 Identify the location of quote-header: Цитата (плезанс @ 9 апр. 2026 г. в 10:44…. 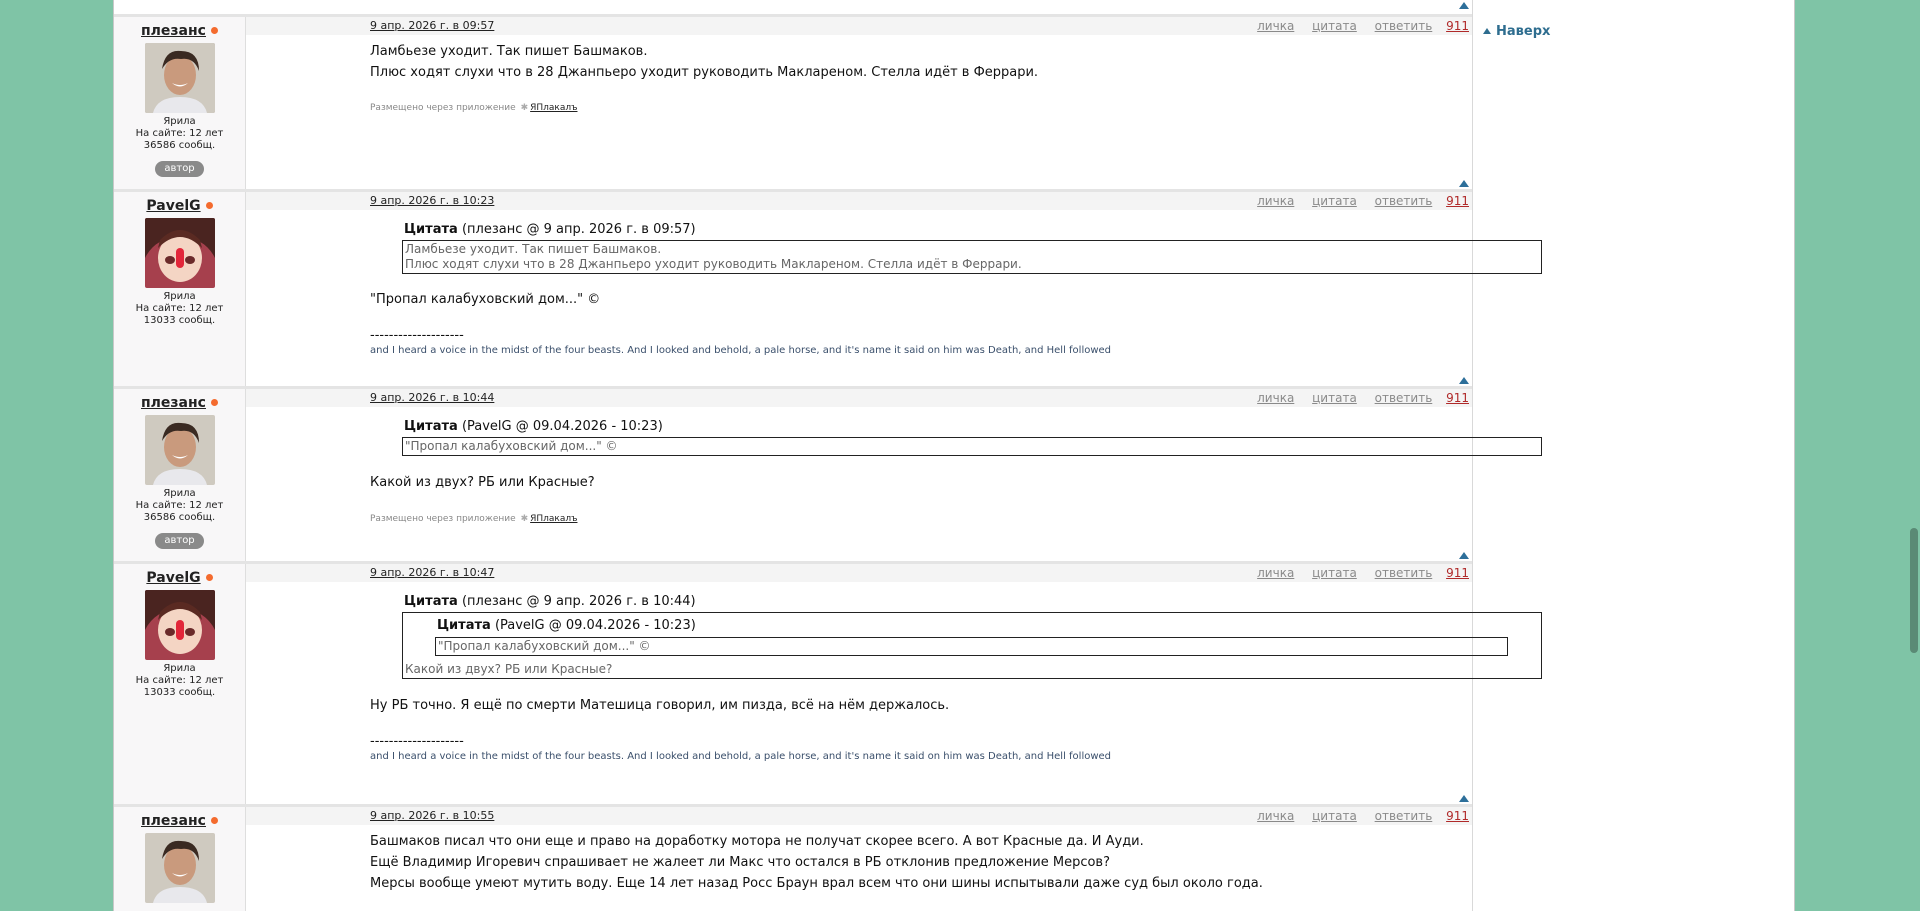
(918, 602).